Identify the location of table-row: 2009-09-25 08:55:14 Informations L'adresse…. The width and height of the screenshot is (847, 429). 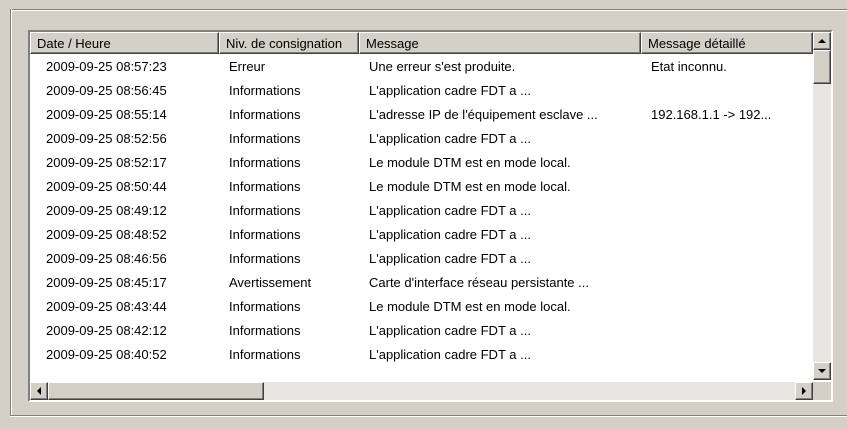
(421, 114).